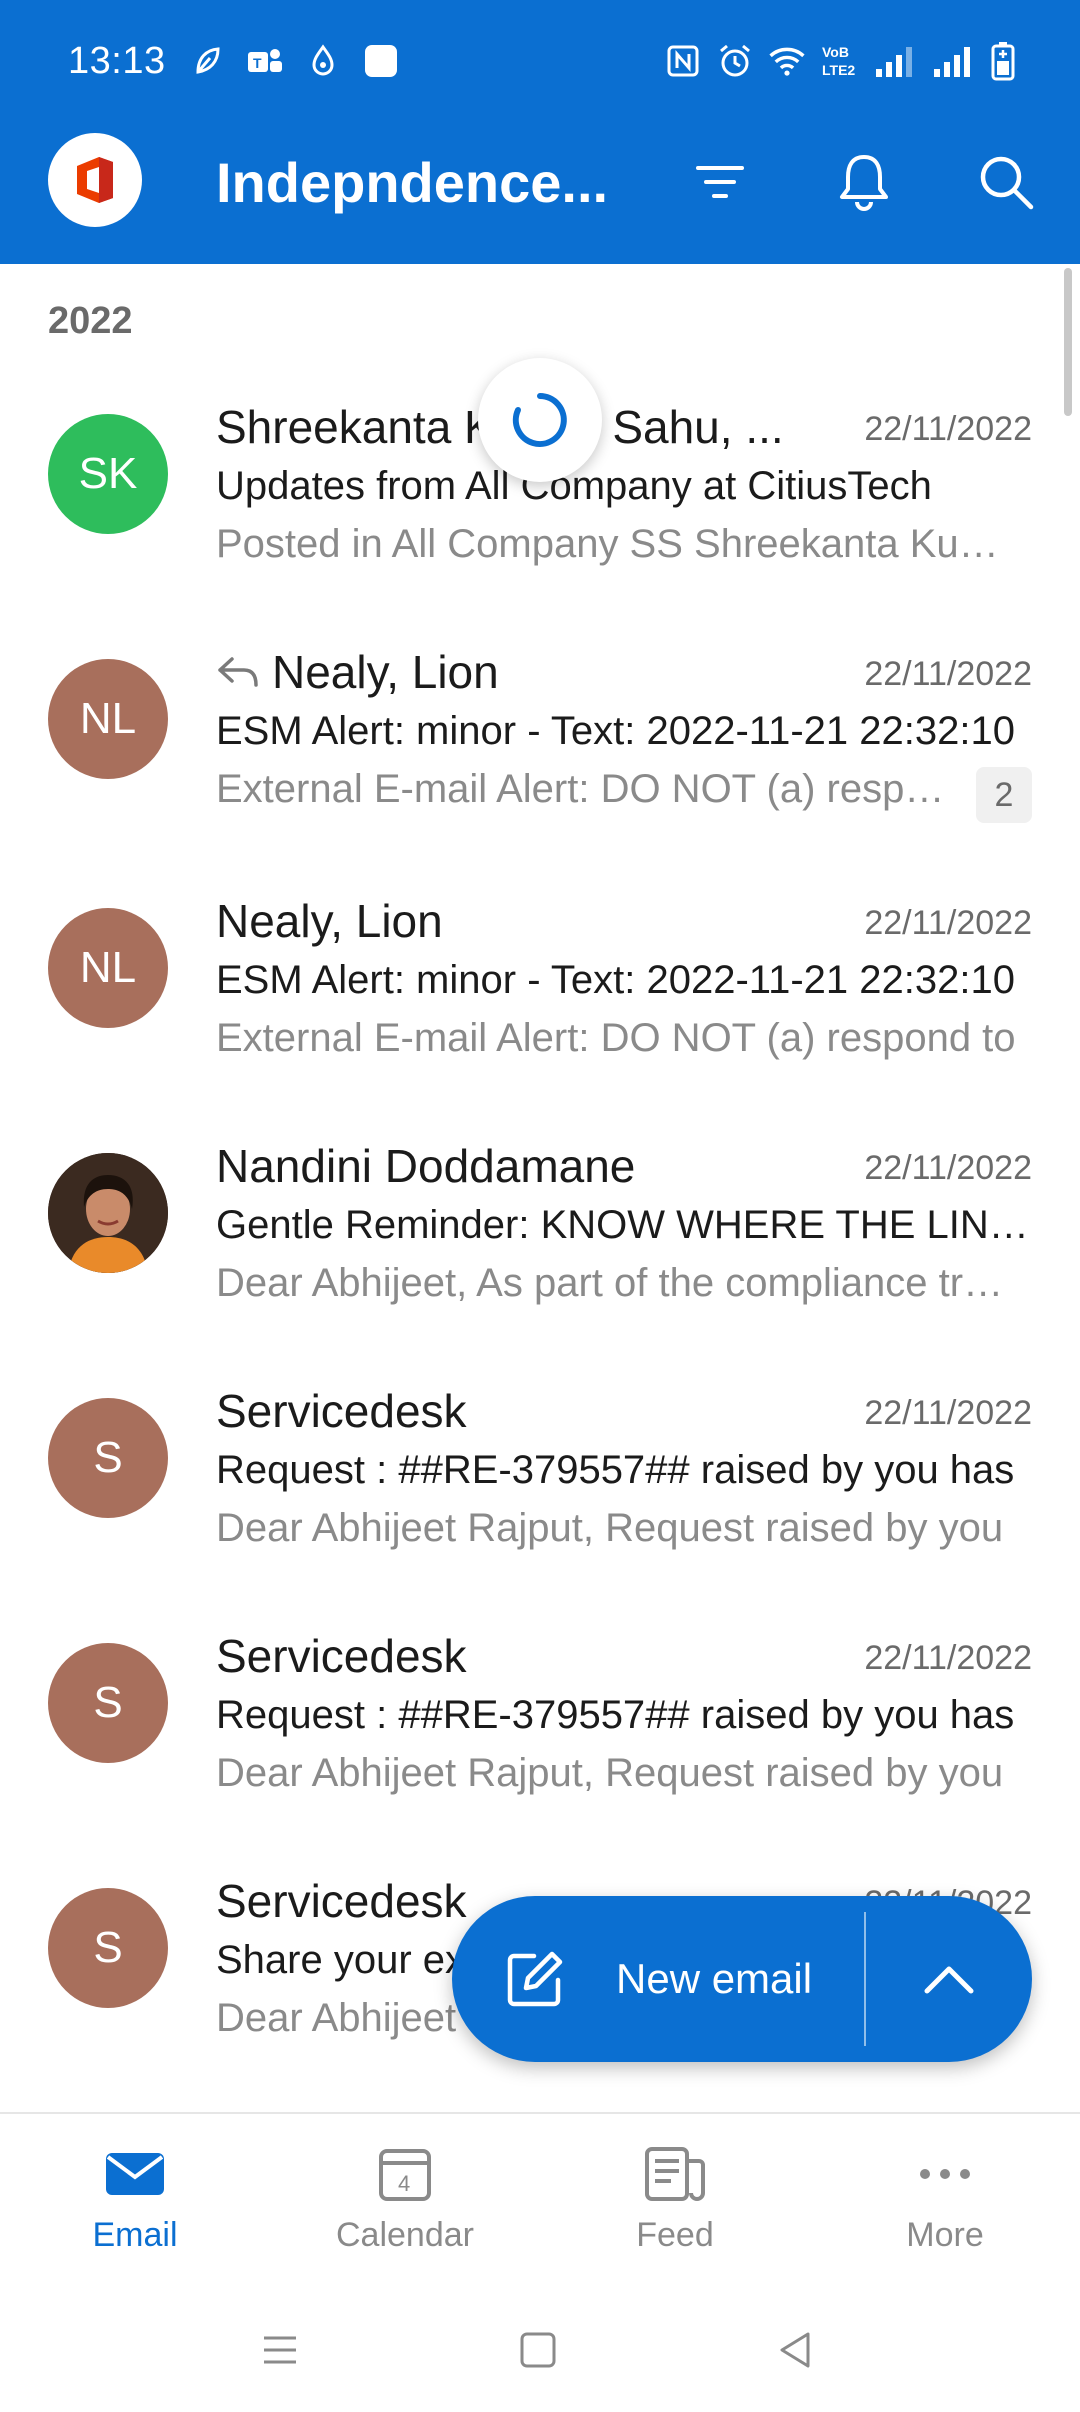 The width and height of the screenshot is (1080, 2412). What do you see at coordinates (117, 61) in the screenshot?
I see `status-time: 13:13` at bounding box center [117, 61].